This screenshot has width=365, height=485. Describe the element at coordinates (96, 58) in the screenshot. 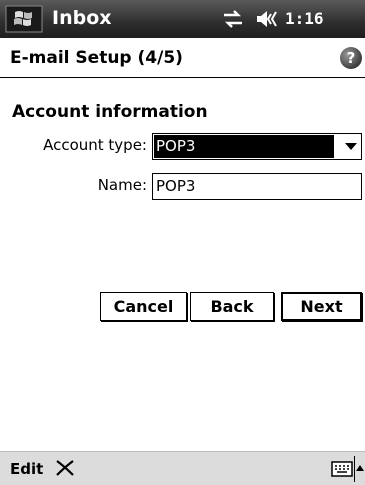

I see `page-title: E-mail Setup (4/5)` at that location.